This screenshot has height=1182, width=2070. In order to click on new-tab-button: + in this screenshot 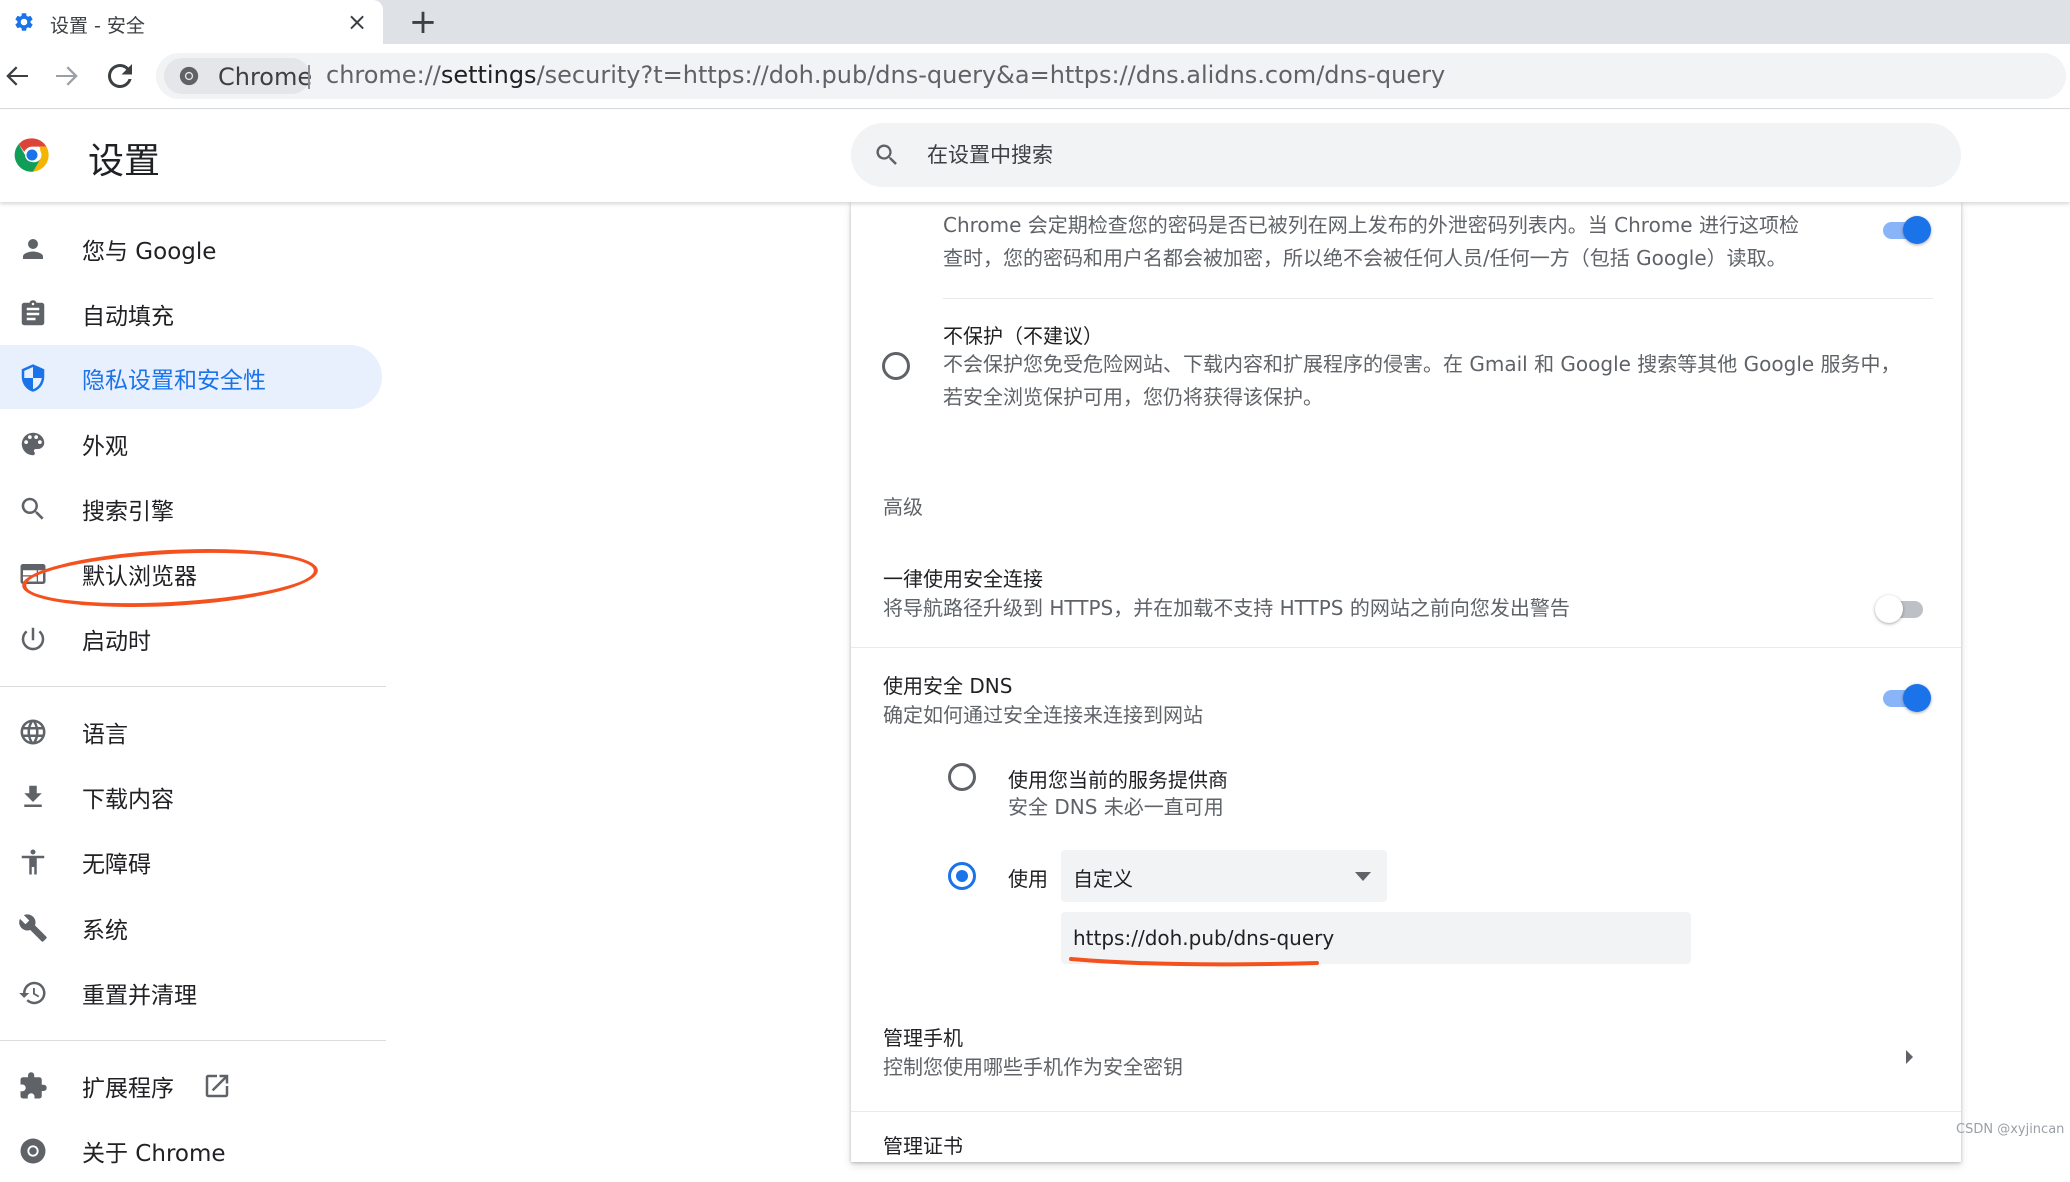, I will do `click(423, 22)`.